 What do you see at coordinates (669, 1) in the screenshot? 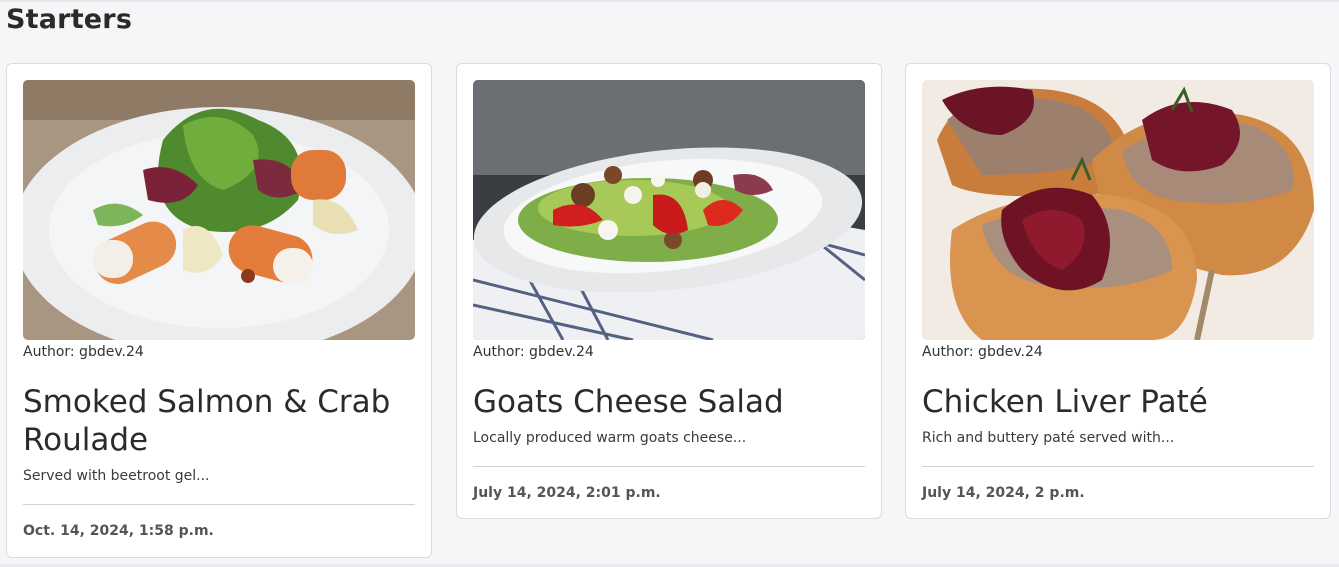
I see `top-border` at bounding box center [669, 1].